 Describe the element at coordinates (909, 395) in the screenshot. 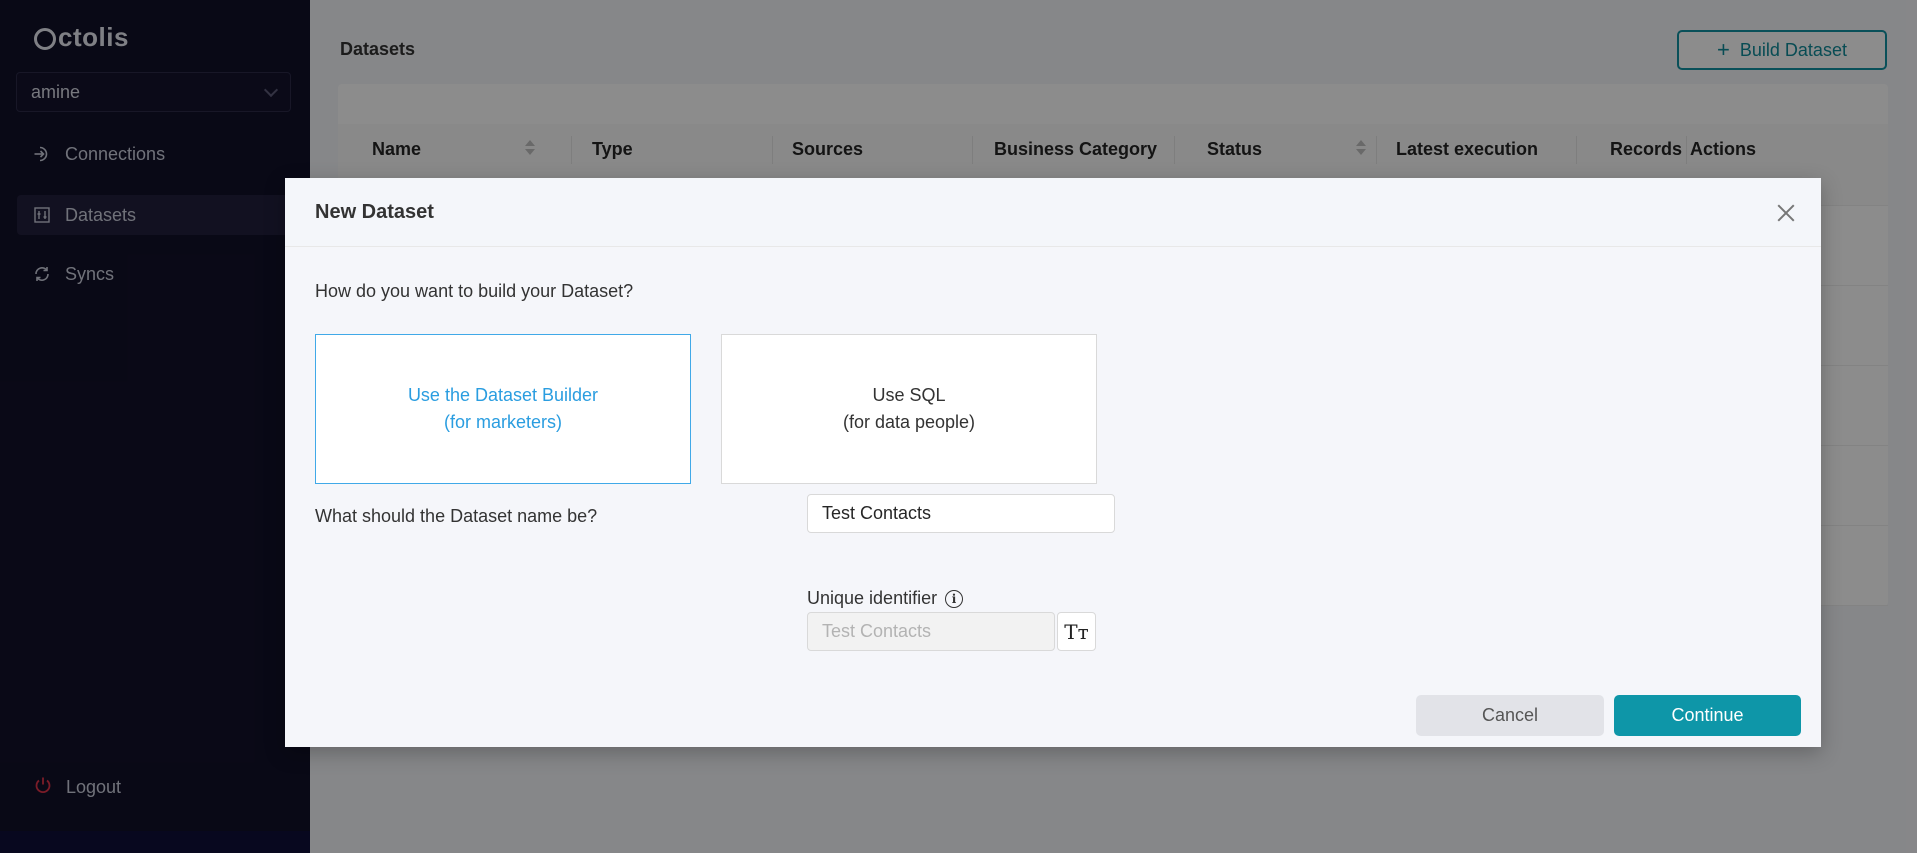

I see `option-title: Use SQL` at that location.